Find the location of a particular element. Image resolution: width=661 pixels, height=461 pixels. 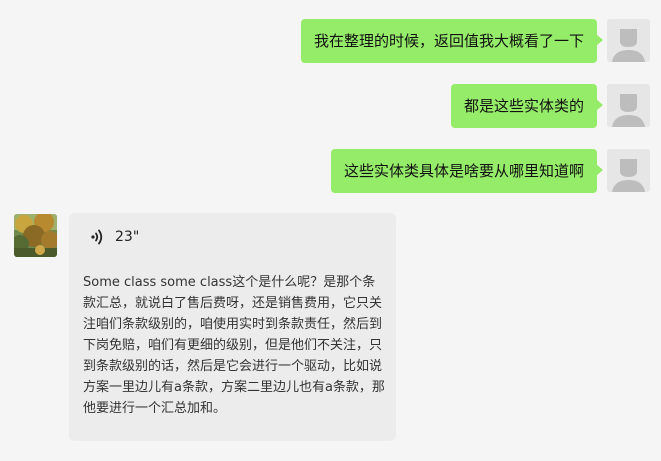

voice-duration: 23" is located at coordinates (127, 237).